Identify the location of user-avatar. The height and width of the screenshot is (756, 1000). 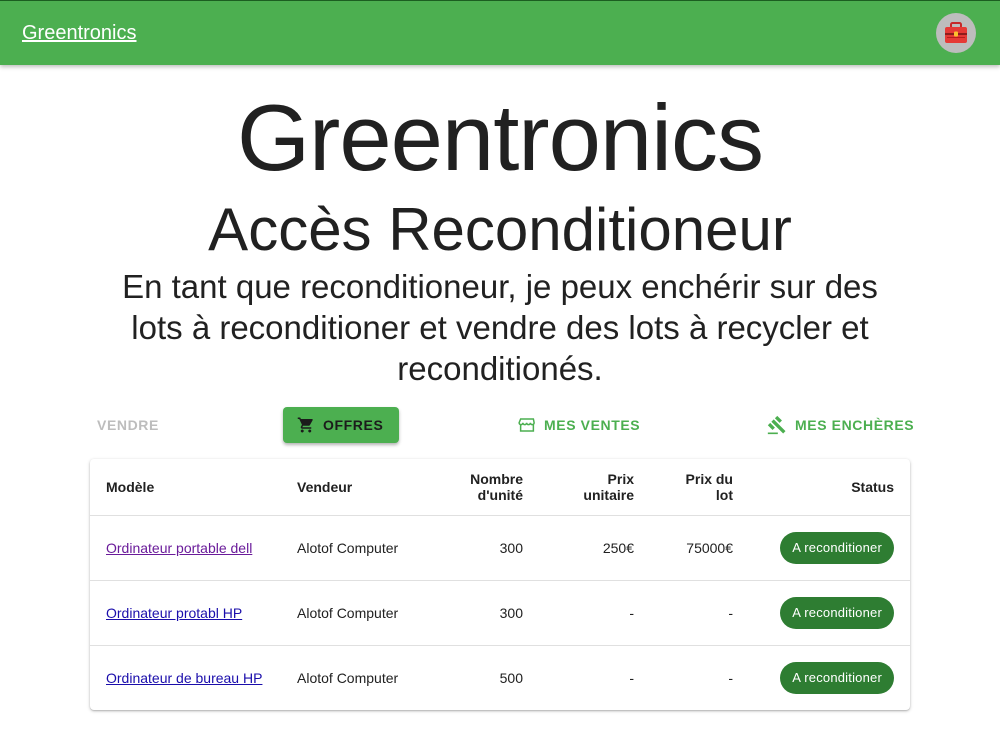
(956, 33).